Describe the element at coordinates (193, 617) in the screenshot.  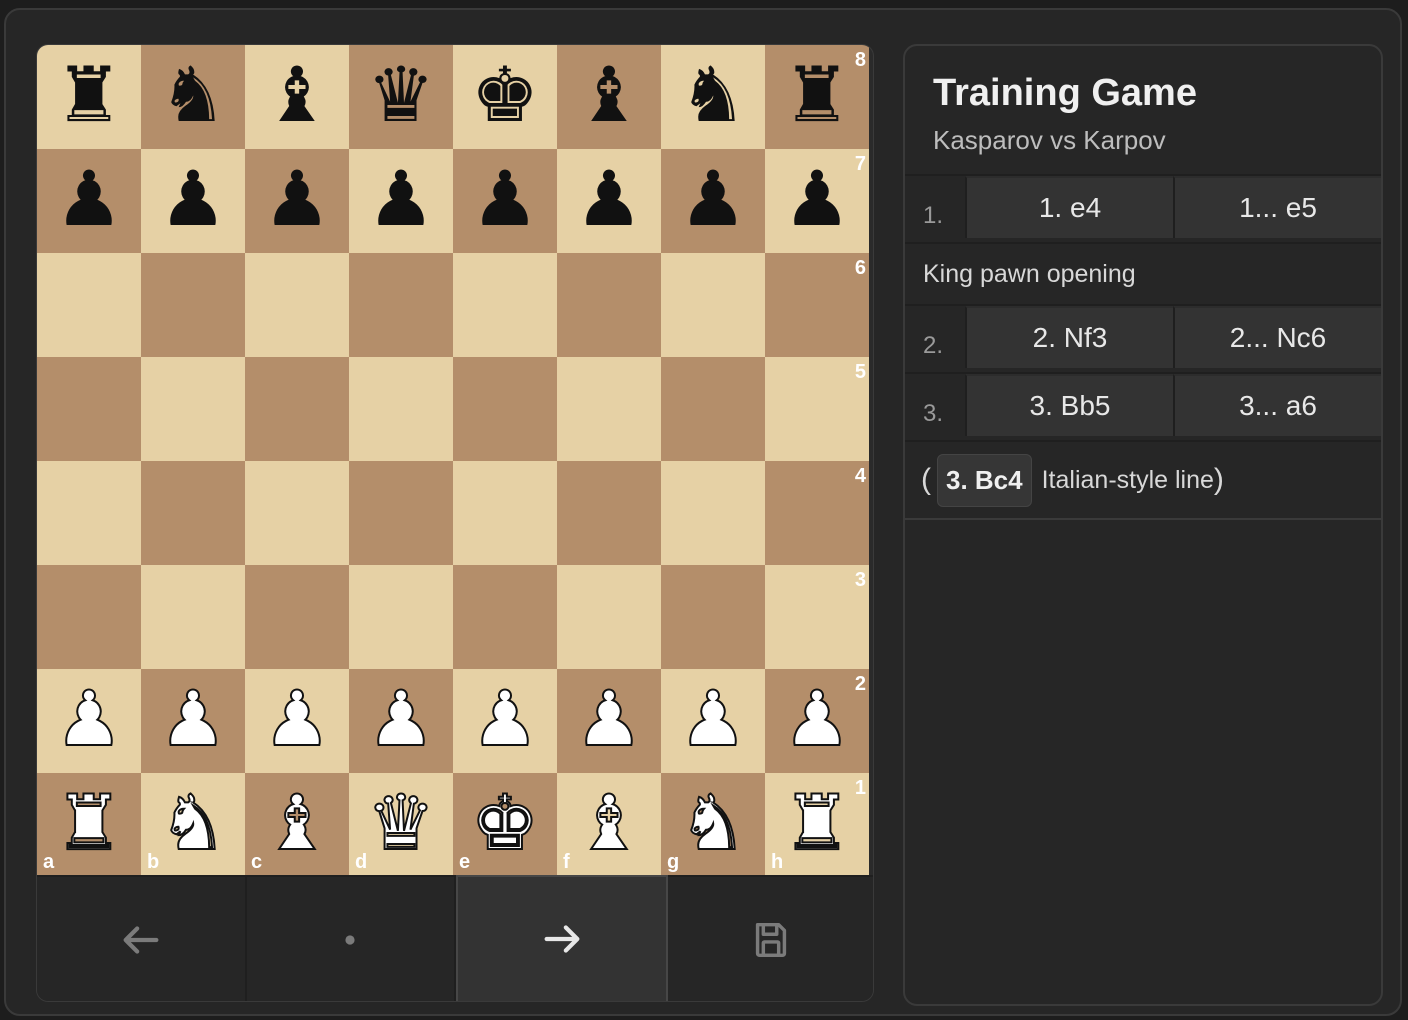
I see `square-b3` at that location.